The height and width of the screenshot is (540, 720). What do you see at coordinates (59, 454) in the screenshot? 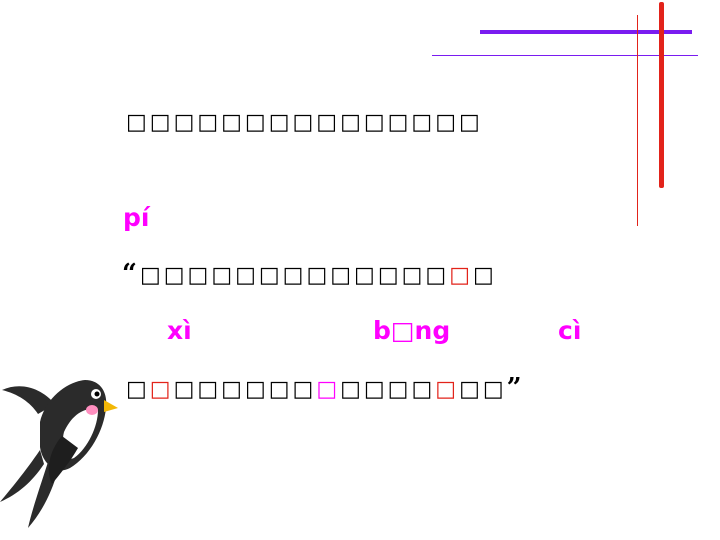
I see `swallow-bird-icon` at bounding box center [59, 454].